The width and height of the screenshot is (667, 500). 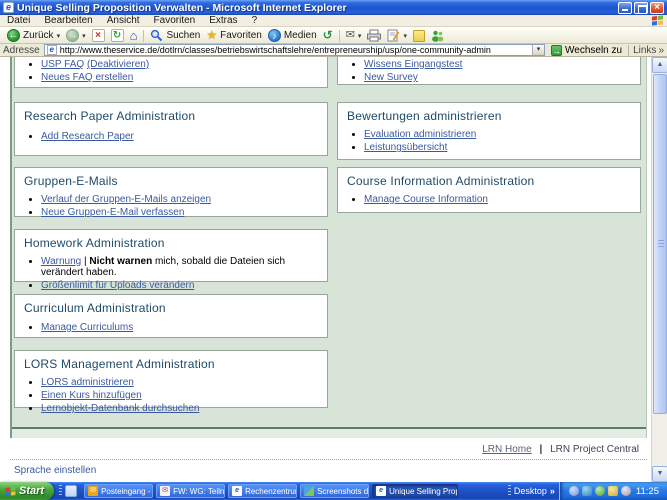 I want to click on favorites-button: ★ Favoriten, so click(x=233, y=35).